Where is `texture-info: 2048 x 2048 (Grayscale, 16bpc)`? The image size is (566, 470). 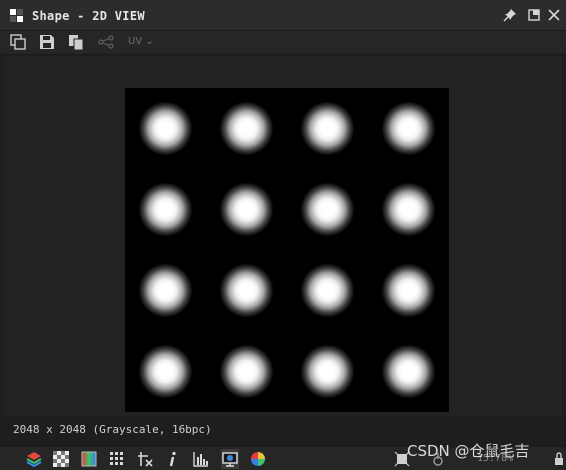
texture-info: 2048 x 2048 (Grayscale, 16bpc) is located at coordinates (112, 429).